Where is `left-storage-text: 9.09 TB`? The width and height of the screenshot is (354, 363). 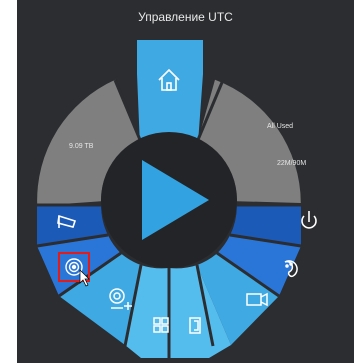
left-storage-text: 9.09 TB is located at coordinates (81, 146).